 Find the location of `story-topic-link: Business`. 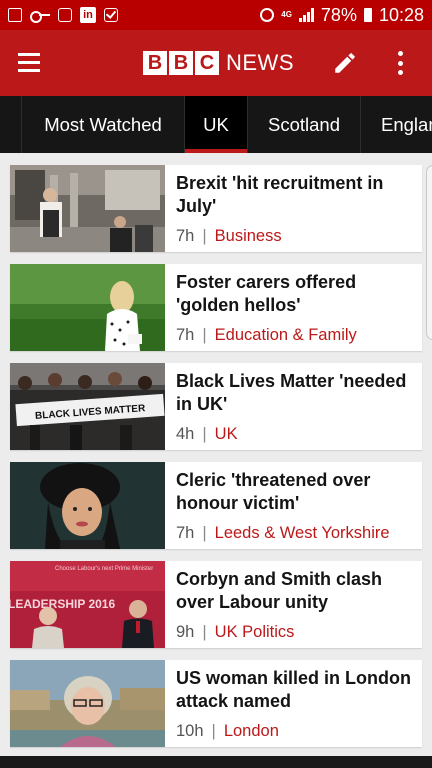

story-topic-link: Business is located at coordinates (248, 236).